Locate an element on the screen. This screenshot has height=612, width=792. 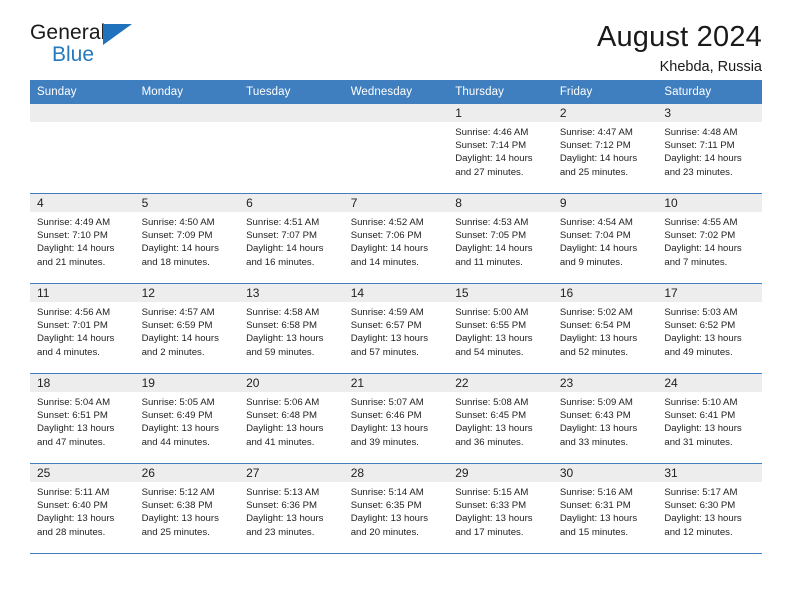
sunset-text: Sunset: 7:12 PM is located at coordinates (595, 146).